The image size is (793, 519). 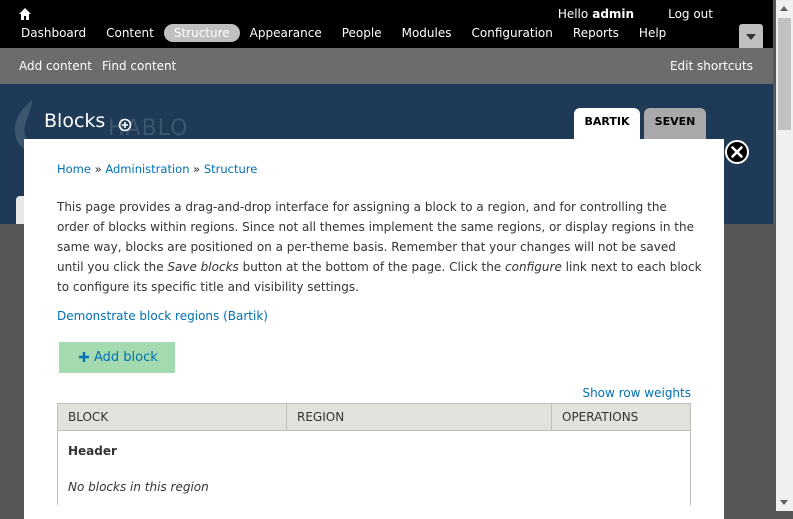 I want to click on shortcut-add-content: Add content, so click(x=55, y=66).